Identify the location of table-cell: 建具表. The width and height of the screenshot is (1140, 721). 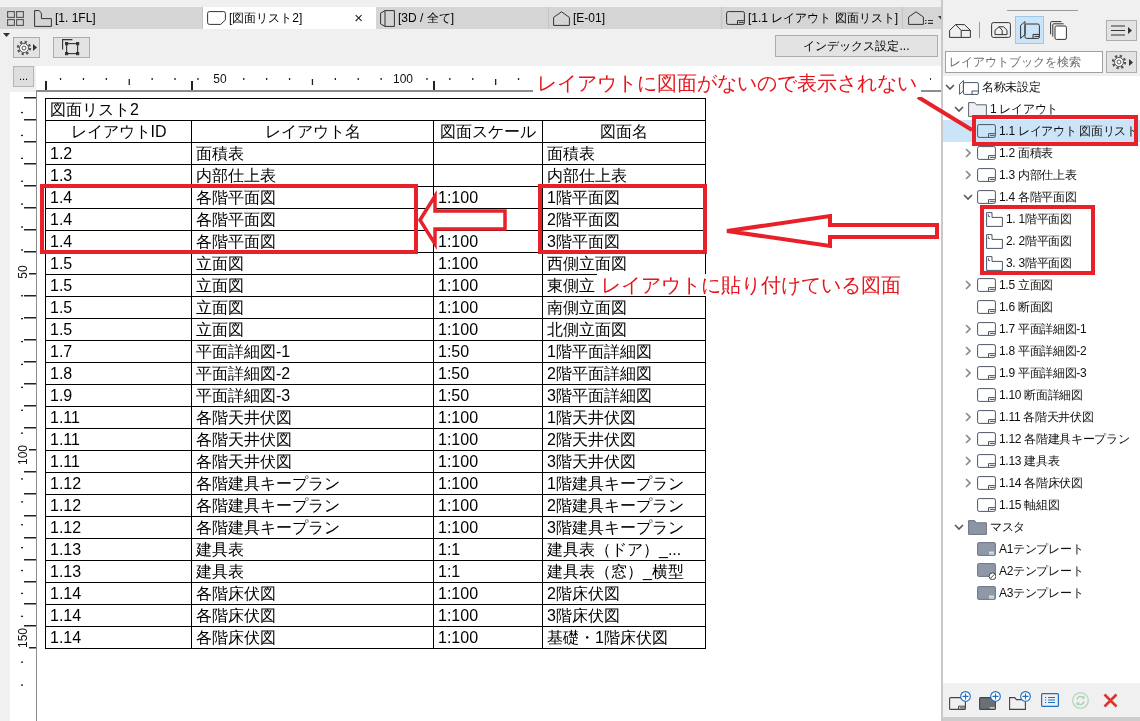
(313, 572).